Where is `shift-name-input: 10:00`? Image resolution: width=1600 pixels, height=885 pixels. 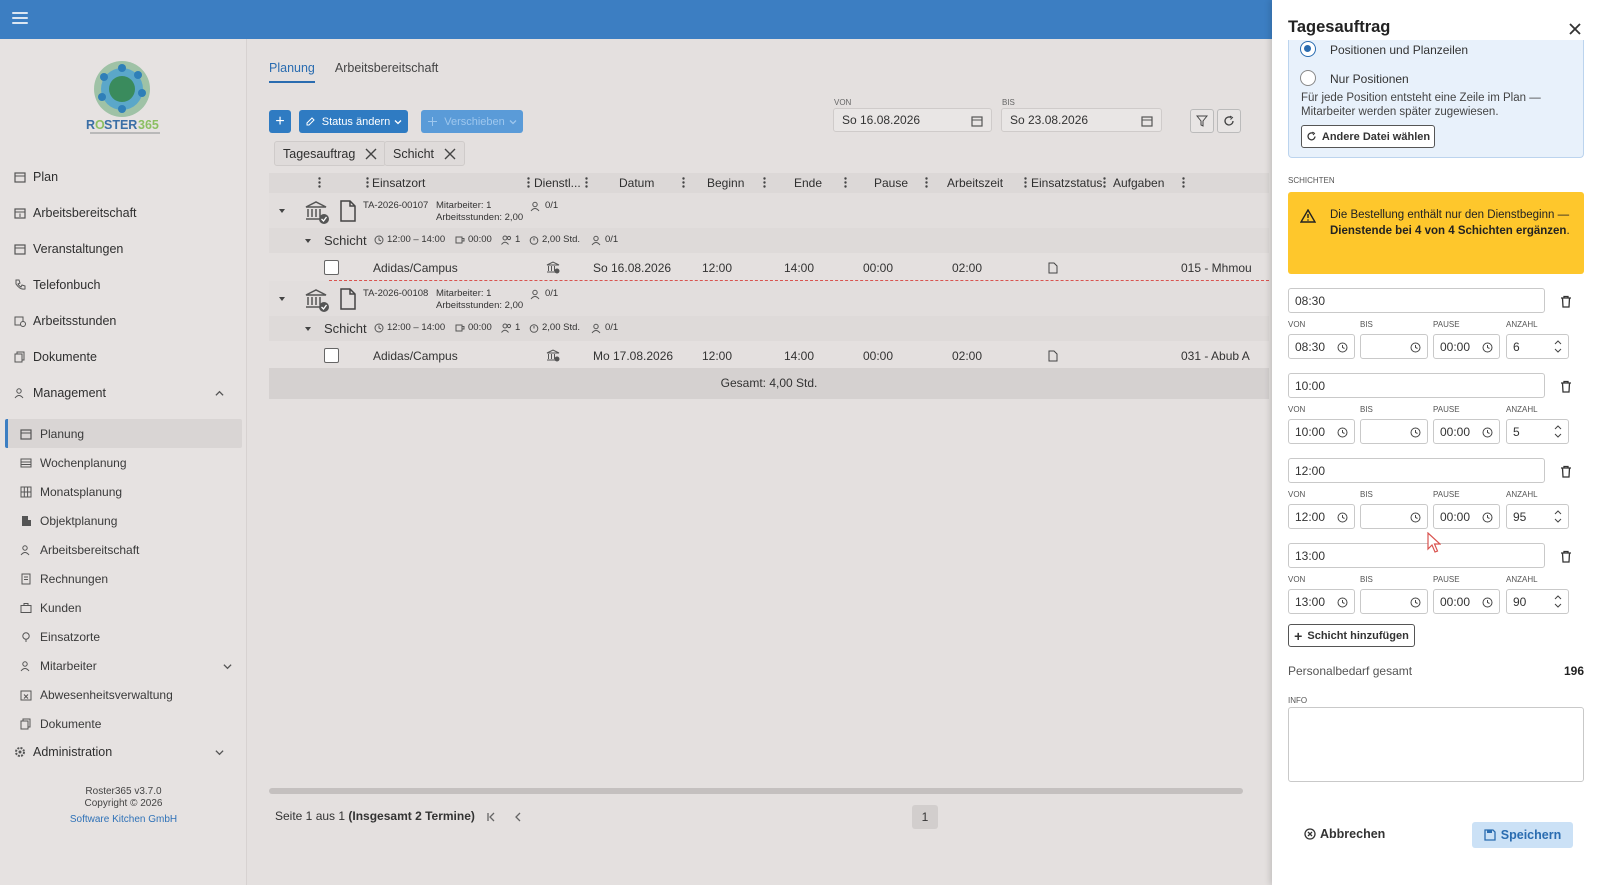 shift-name-input: 10:00 is located at coordinates (1416, 385).